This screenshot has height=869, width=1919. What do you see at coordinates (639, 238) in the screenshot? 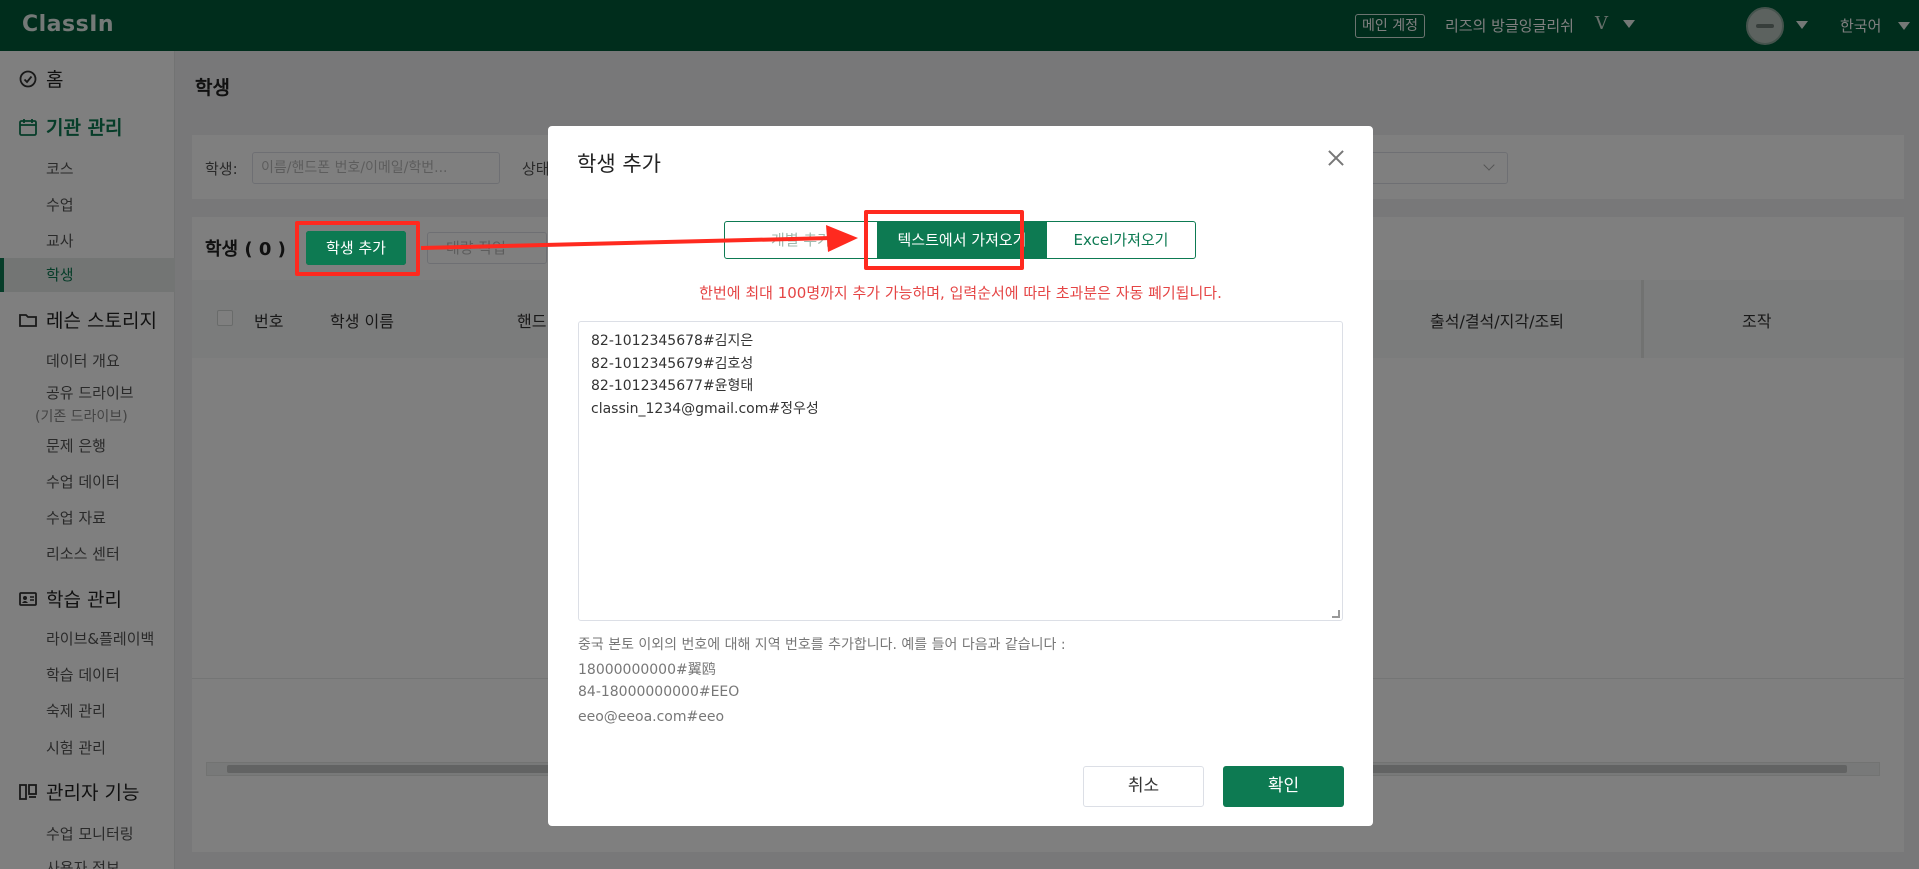
I see `annotation-arrow` at bounding box center [639, 238].